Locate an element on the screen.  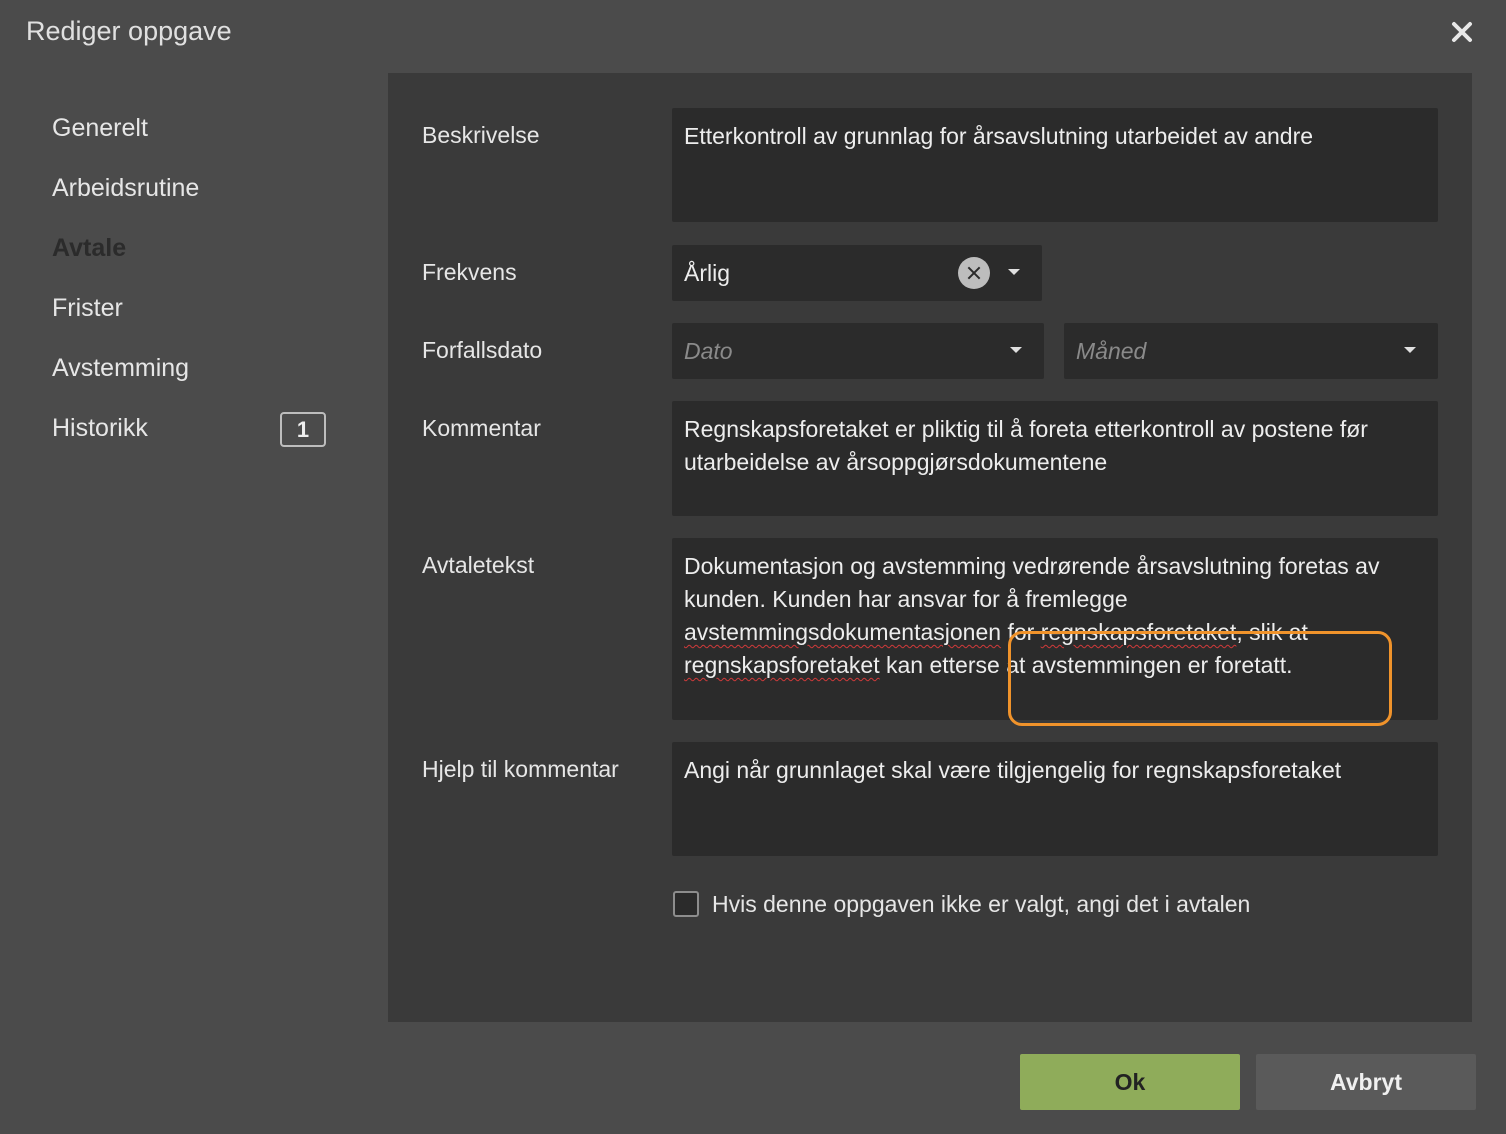
ok-button: Ok is located at coordinates (1130, 1082).